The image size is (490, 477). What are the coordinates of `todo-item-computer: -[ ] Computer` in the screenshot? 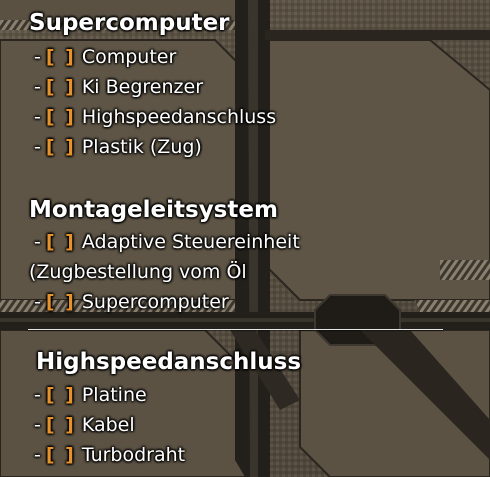 It's located at (105, 57).